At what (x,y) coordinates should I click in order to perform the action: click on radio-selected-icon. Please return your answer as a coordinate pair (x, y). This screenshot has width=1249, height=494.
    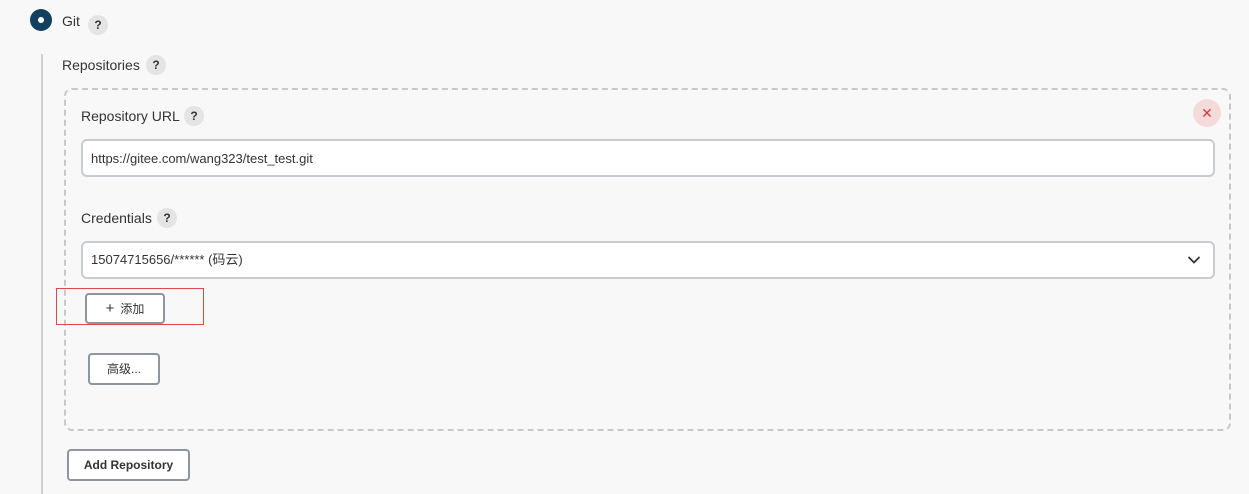
    Looking at the image, I should click on (41, 20).